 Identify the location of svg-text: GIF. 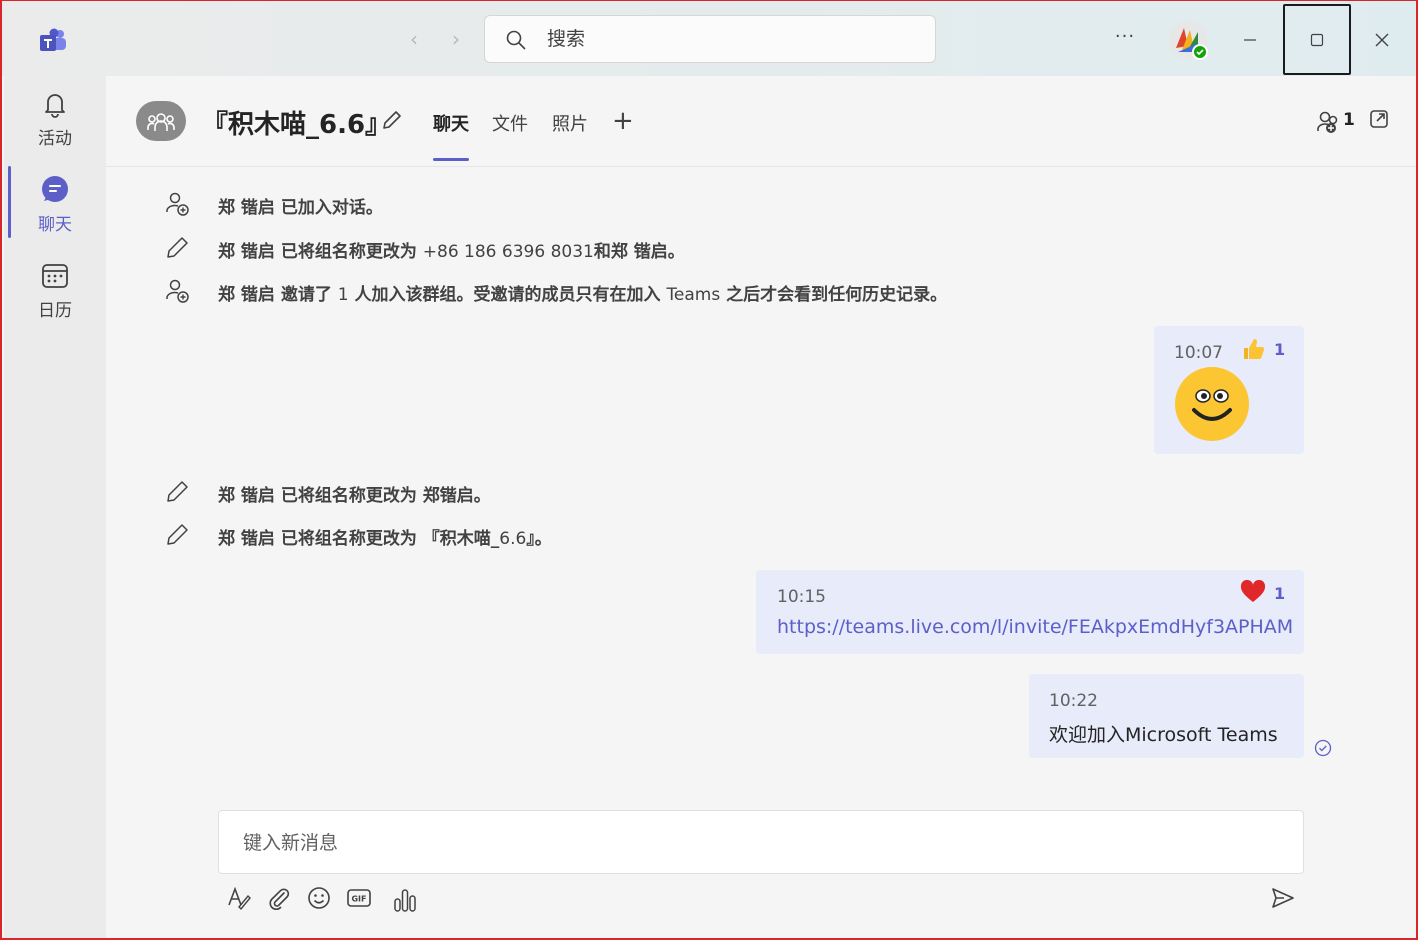
(358, 899).